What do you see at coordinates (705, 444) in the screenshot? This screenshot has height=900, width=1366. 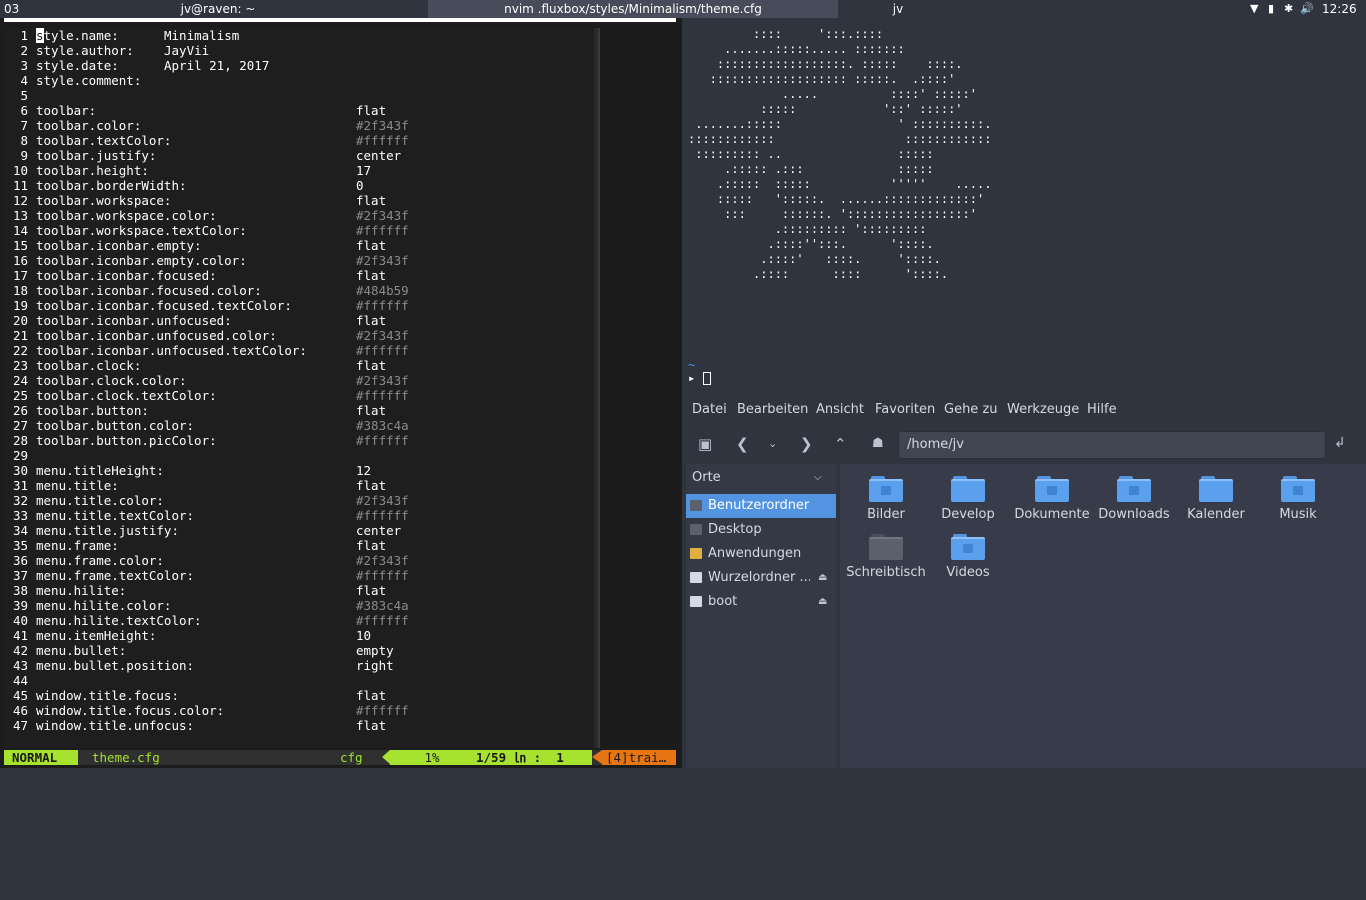 I see `computer-icon: ▣` at bounding box center [705, 444].